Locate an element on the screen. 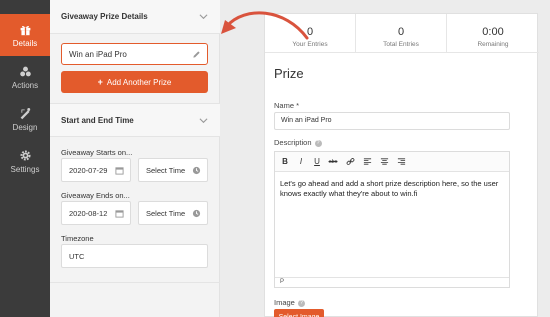 The height and width of the screenshot is (317, 550). add-another-prize-button: + Add Another Prize is located at coordinates (134, 82).